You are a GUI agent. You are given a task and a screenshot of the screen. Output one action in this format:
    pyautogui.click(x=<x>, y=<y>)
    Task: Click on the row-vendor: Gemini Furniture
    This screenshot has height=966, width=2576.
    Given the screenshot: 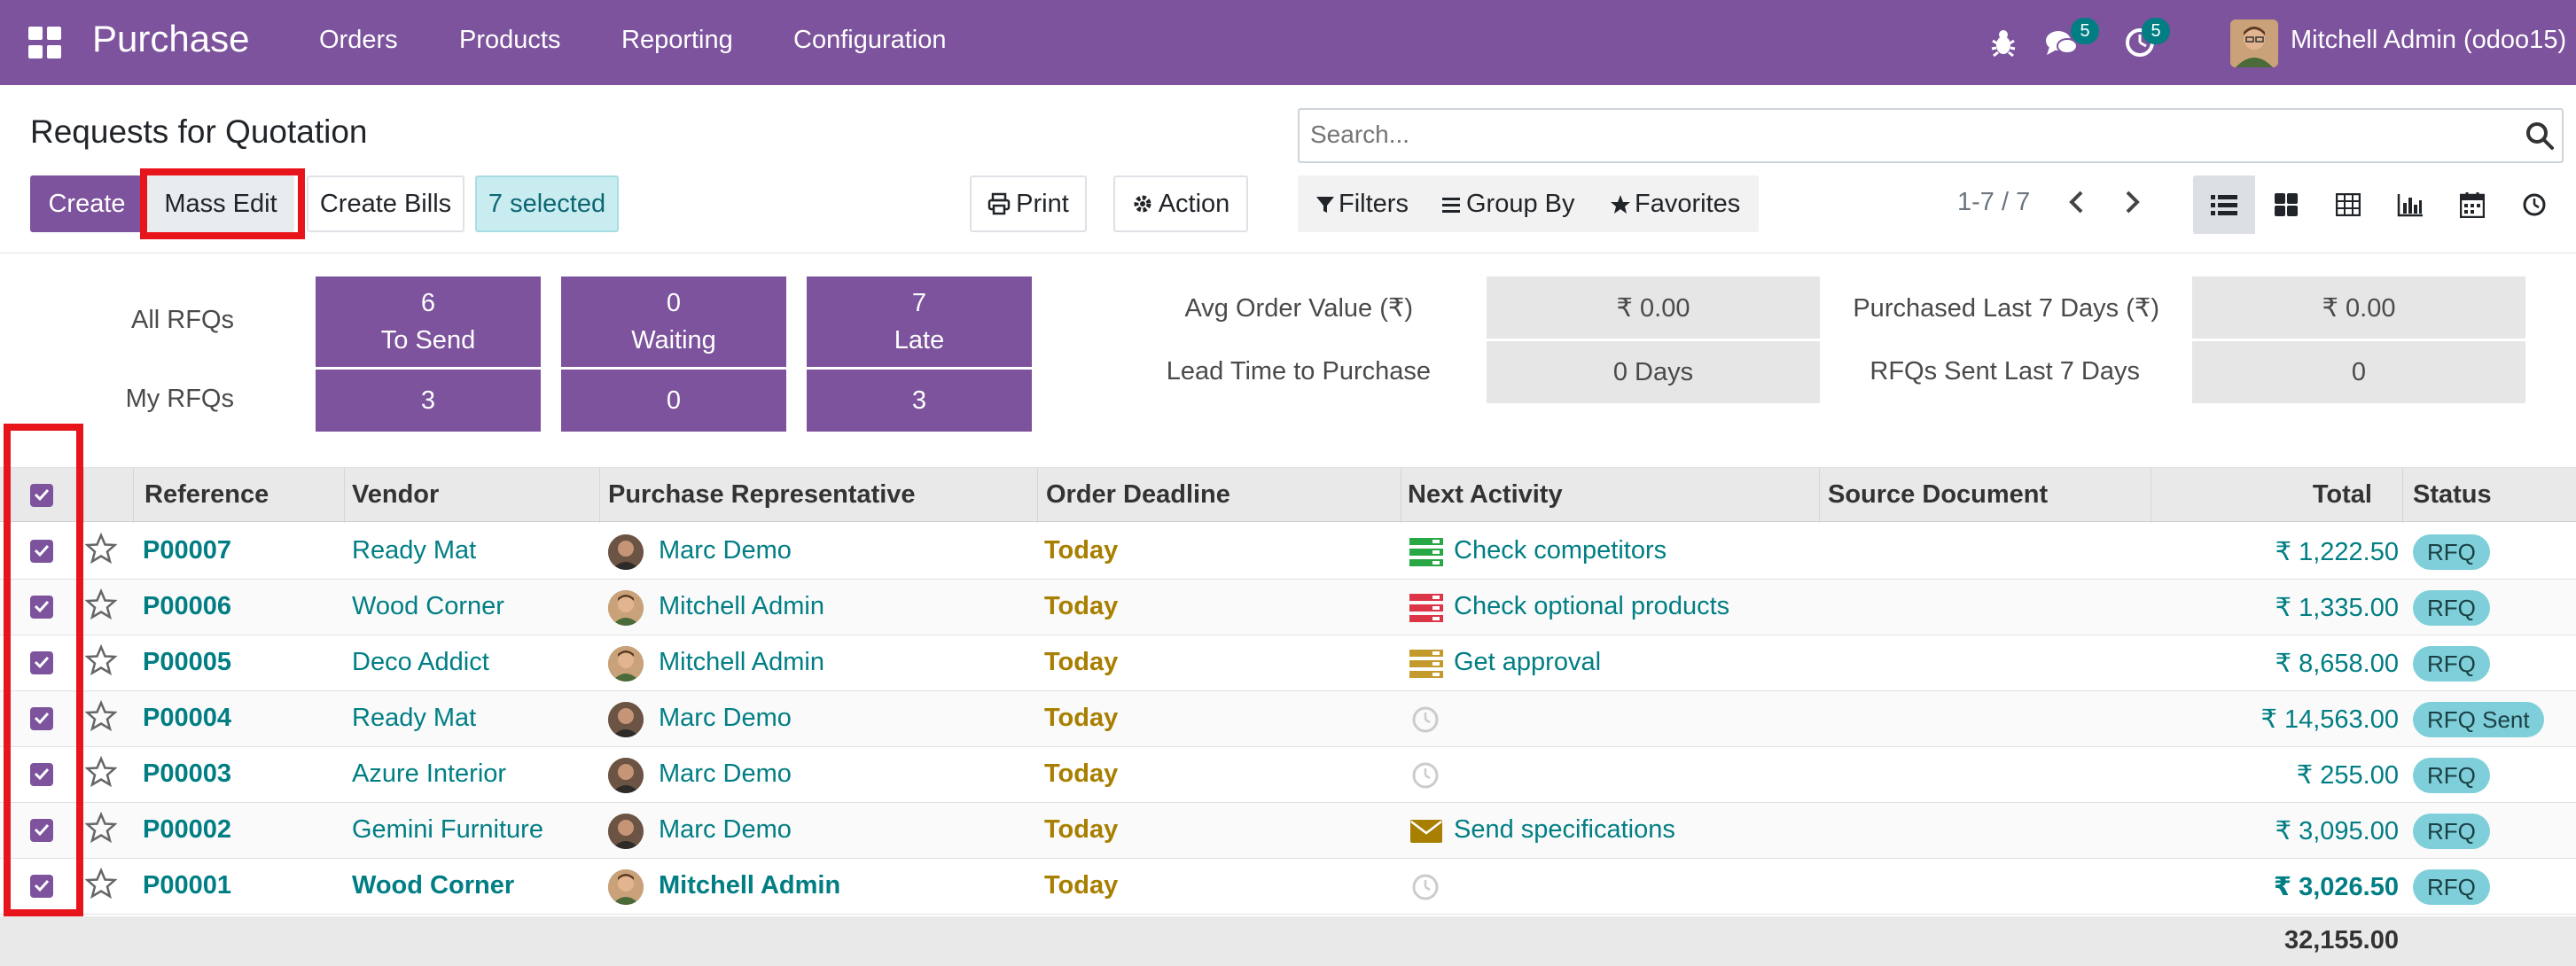 What is the action you would take?
    pyautogui.click(x=447, y=830)
    